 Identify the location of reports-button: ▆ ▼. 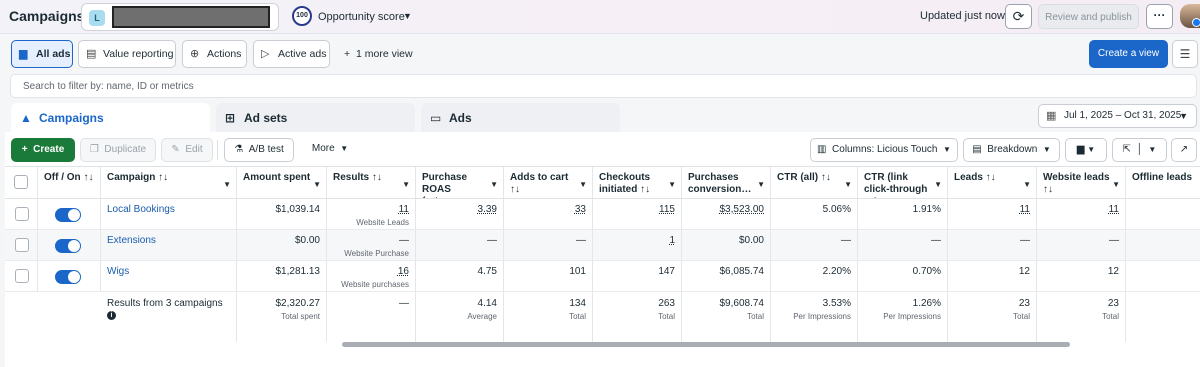
(1086, 150).